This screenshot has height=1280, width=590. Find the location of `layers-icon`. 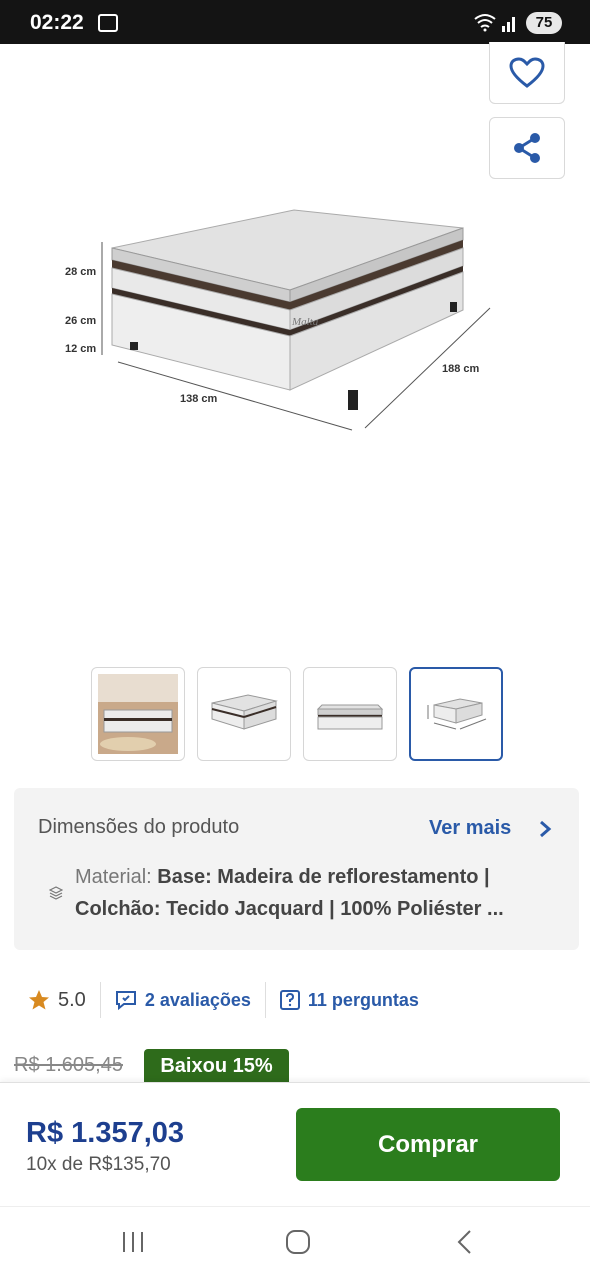

layers-icon is located at coordinates (56, 893).